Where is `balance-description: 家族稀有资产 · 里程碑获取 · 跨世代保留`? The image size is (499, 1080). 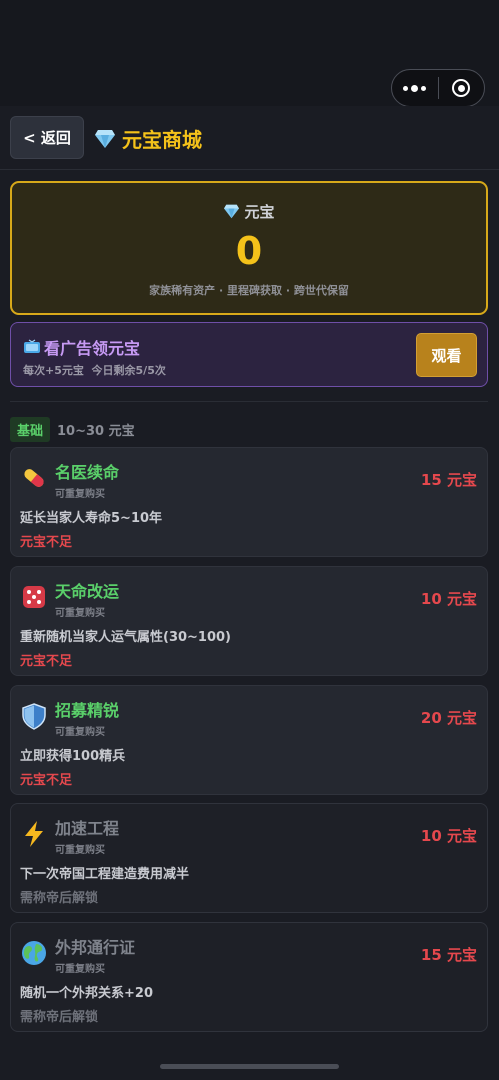 balance-description: 家族稀有资产 · 里程碑获取 · 跨世代保留 is located at coordinates (249, 290).